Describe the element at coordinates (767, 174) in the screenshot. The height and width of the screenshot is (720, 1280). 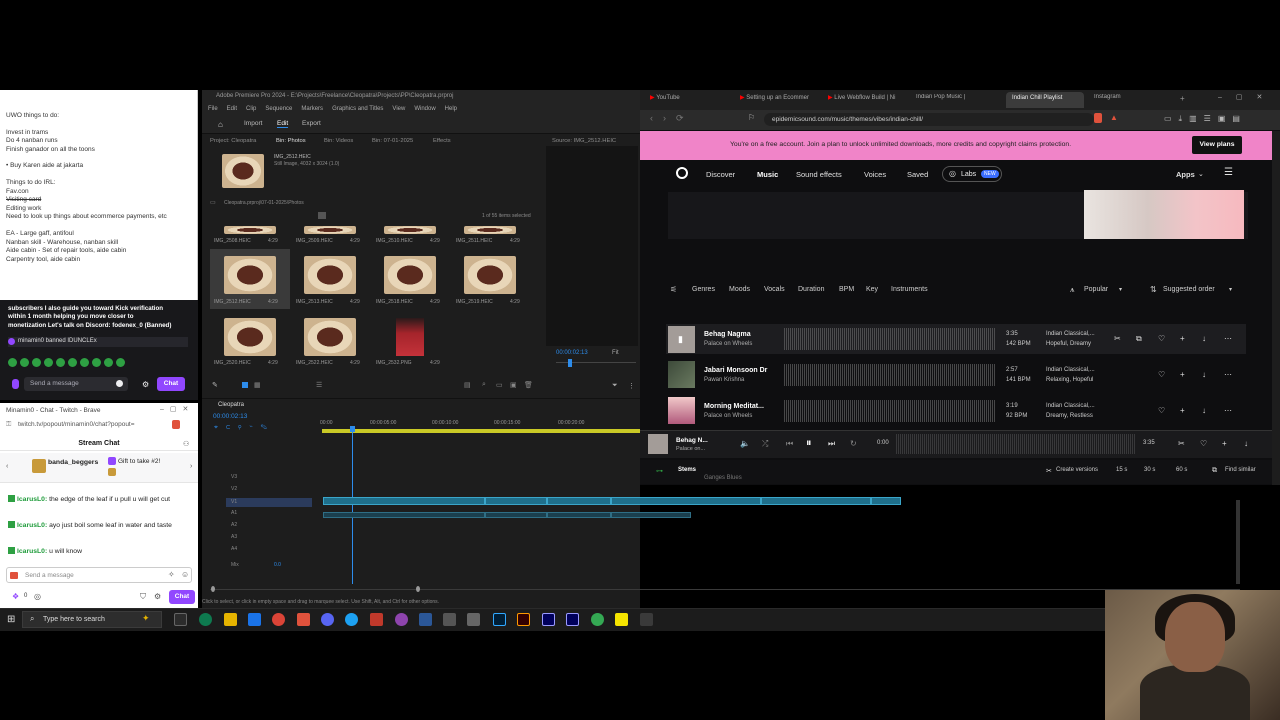
I see `nav-music: Music` at that location.